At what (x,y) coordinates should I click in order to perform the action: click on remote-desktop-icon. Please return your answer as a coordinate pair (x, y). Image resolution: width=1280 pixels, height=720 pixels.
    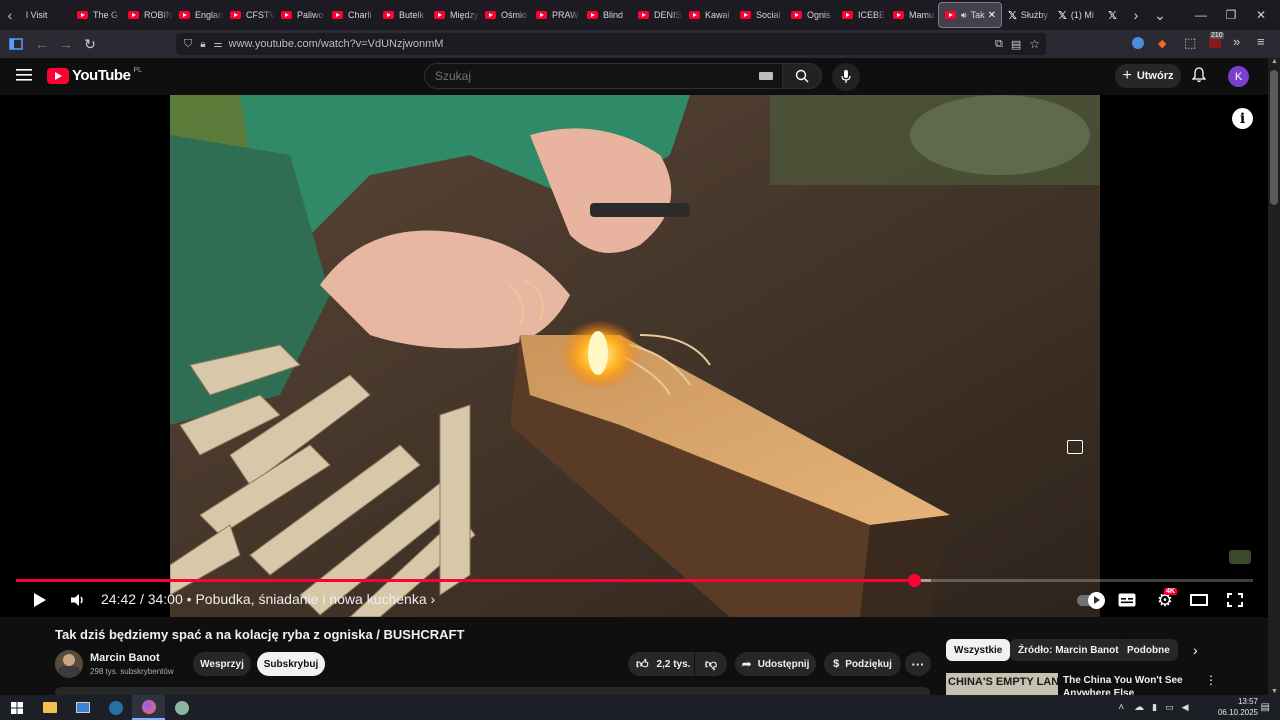
    Looking at the image, I should click on (82, 707).